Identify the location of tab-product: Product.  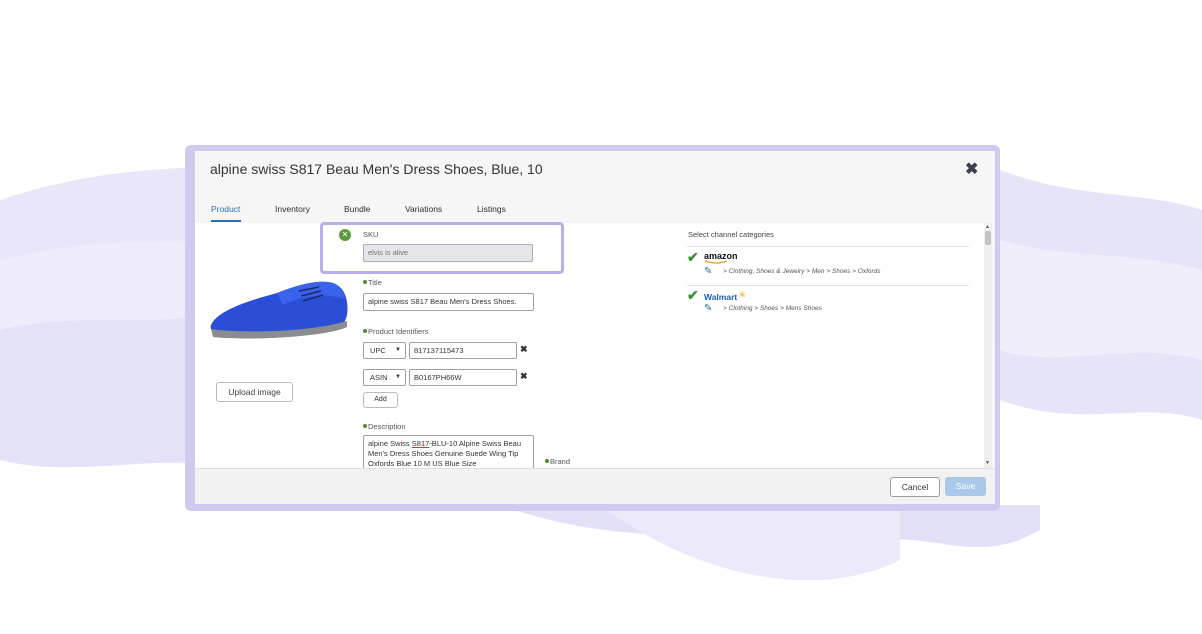
(225, 209).